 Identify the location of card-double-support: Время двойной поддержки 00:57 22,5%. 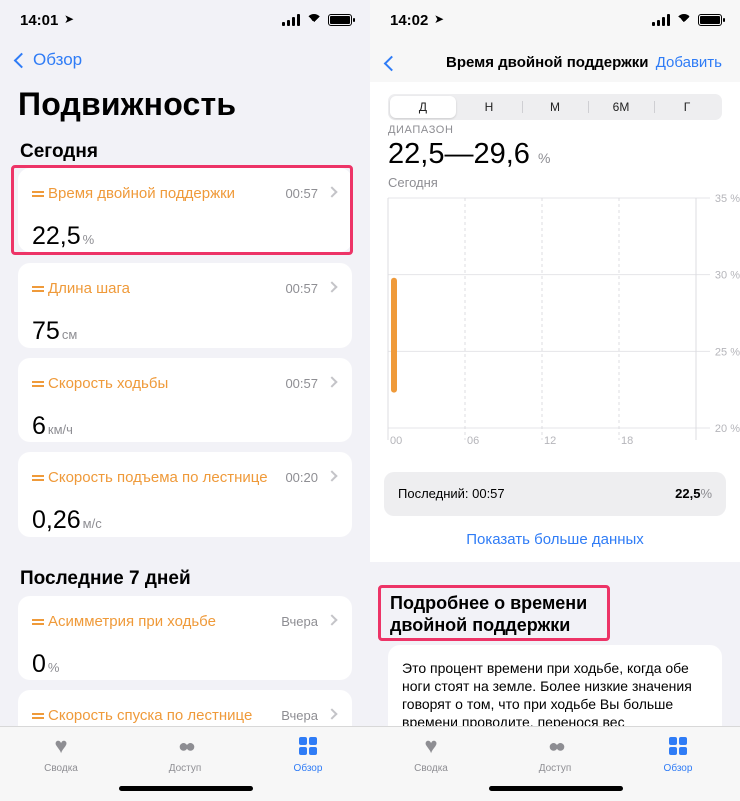
(185, 210).